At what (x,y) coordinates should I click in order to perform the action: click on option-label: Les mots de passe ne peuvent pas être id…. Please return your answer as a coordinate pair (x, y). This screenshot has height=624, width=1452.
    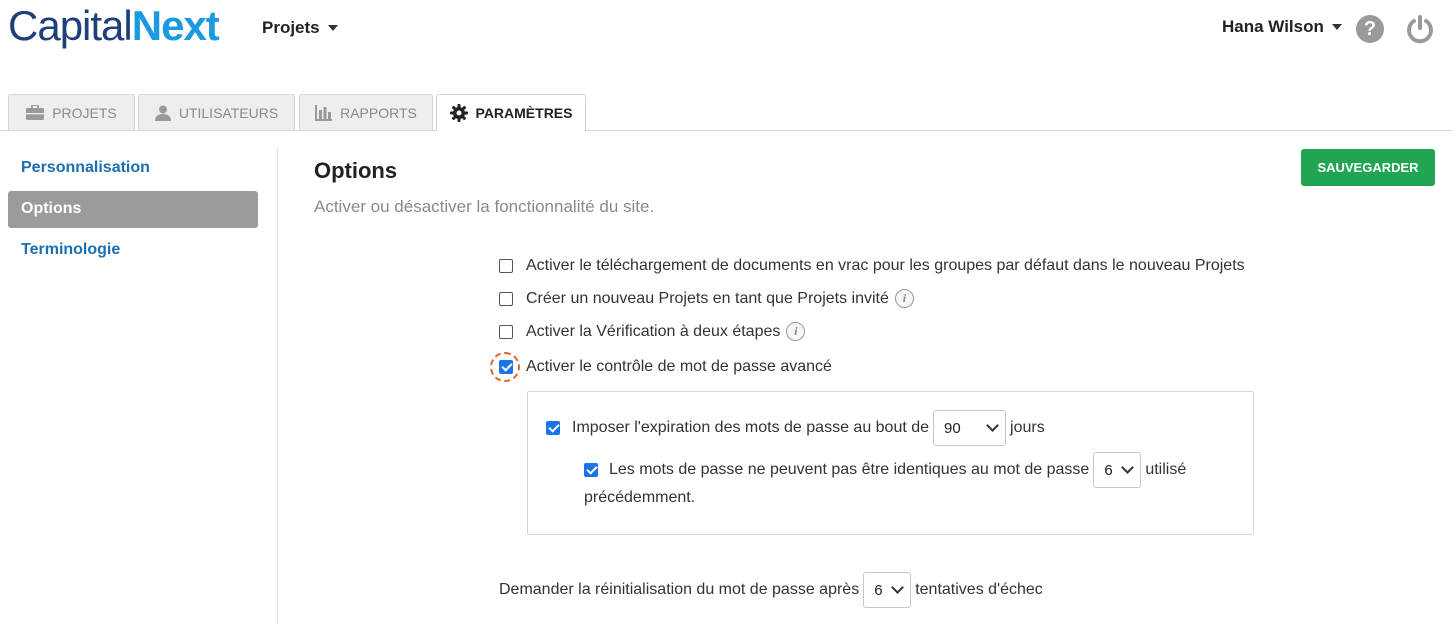
    Looking at the image, I should click on (849, 469).